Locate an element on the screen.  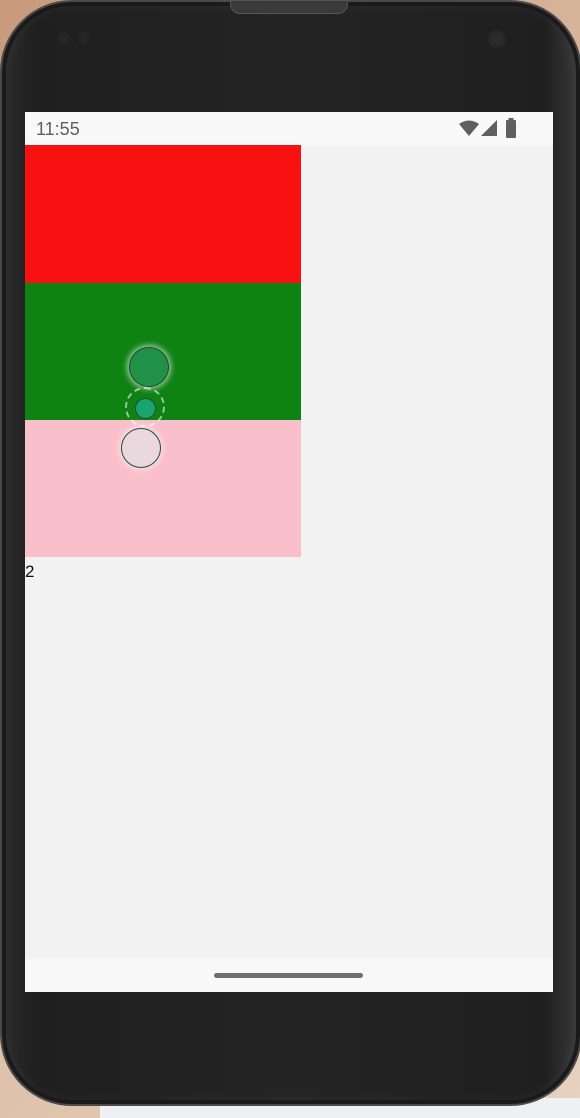
pink-block is located at coordinates (163, 488).